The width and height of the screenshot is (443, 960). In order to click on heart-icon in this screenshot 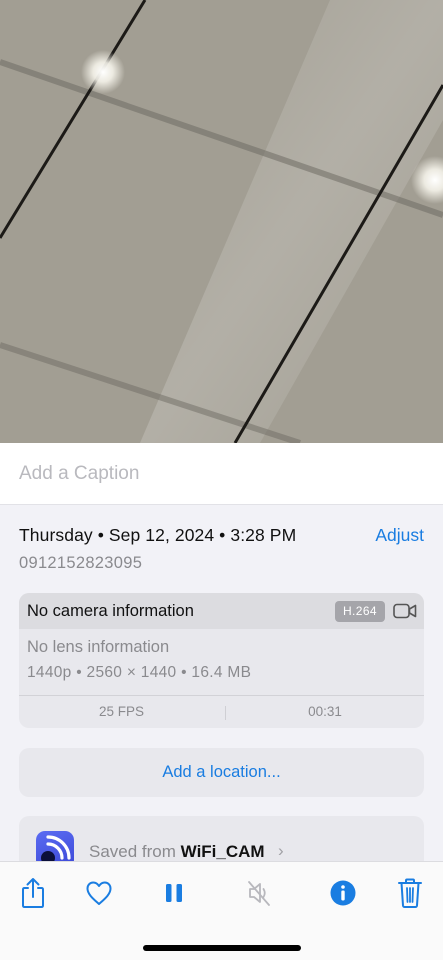, I will do `click(99, 895)`.